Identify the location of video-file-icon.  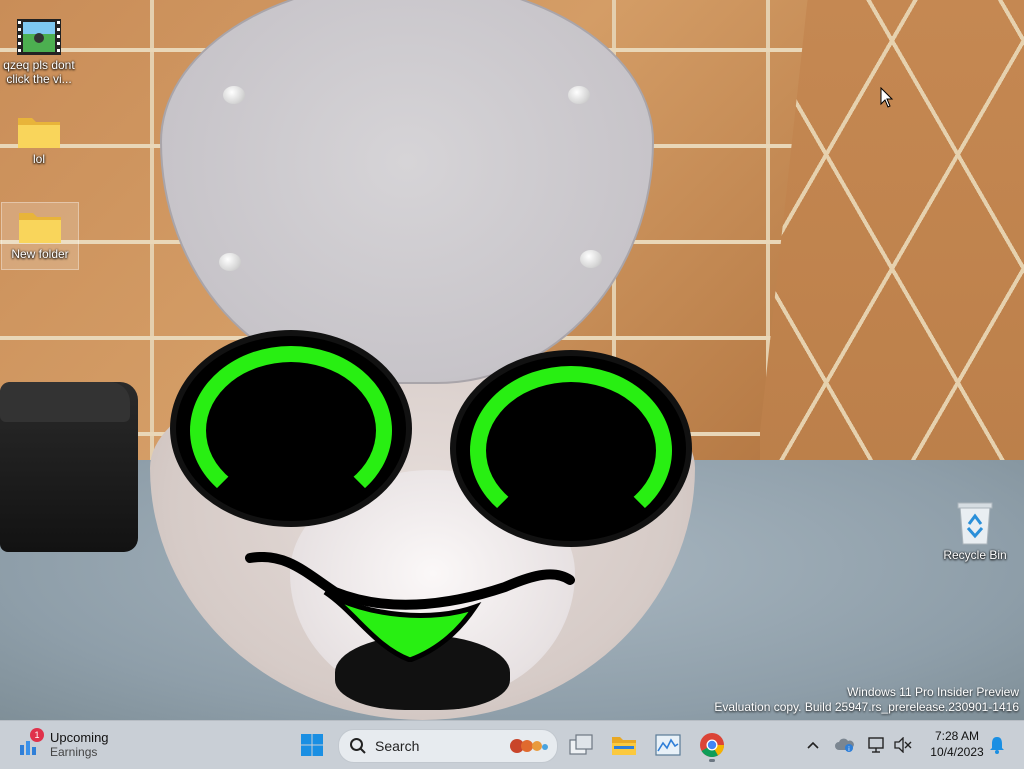
(39, 37).